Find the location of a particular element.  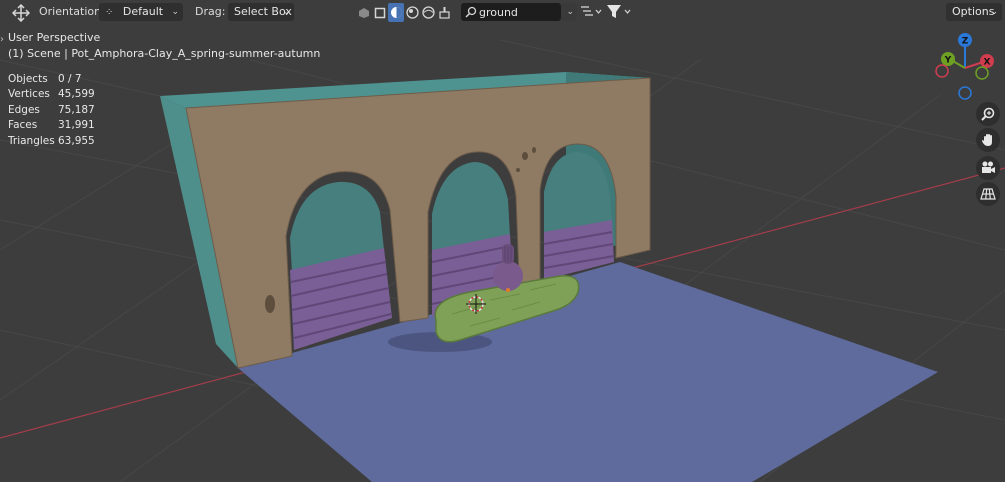

stat-triangles-label: Triangles is located at coordinates (31, 141).